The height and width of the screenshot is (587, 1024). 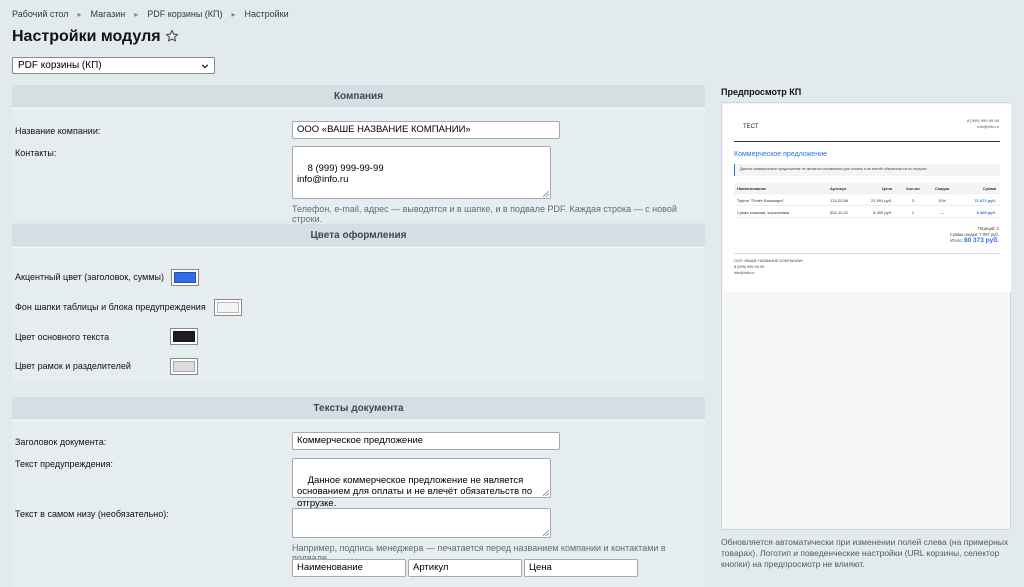 What do you see at coordinates (986, 212) in the screenshot?
I see `preview-cell-sum: 8 400 руб.` at bounding box center [986, 212].